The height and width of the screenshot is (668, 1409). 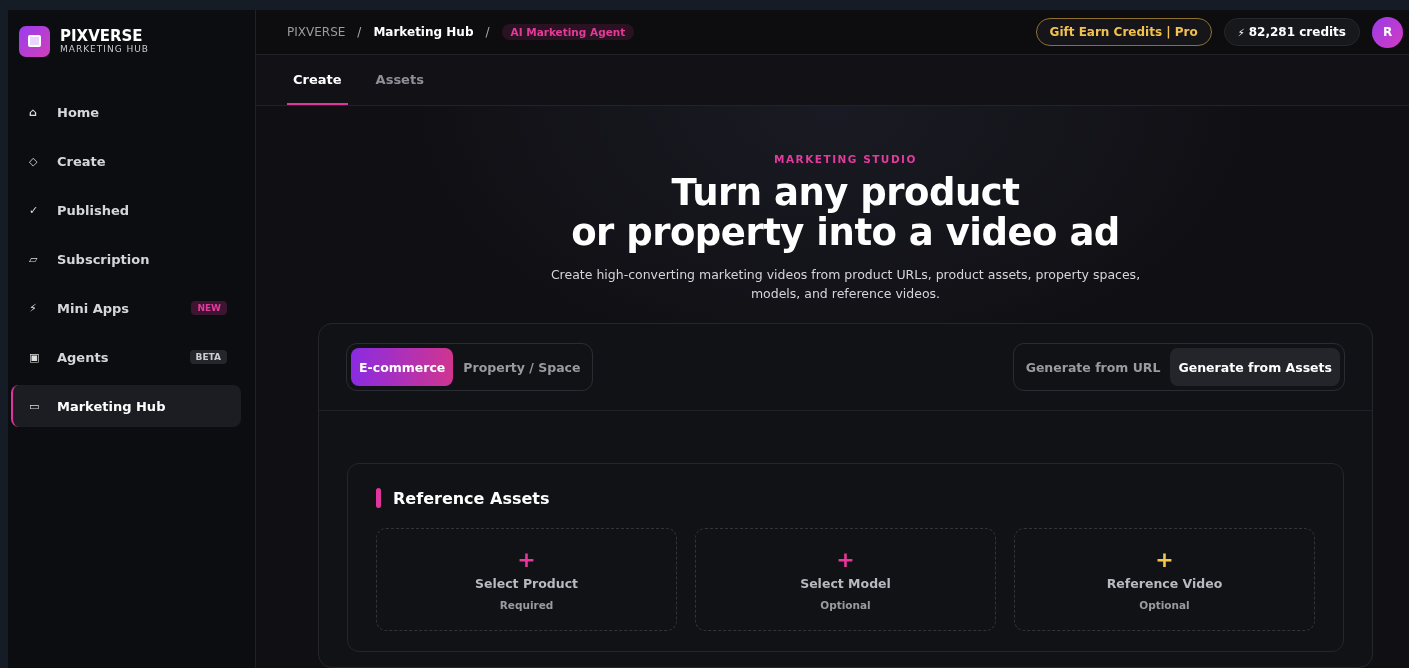 What do you see at coordinates (845, 159) in the screenshot?
I see `eyebrow-label: MARKETING STUDIO` at bounding box center [845, 159].